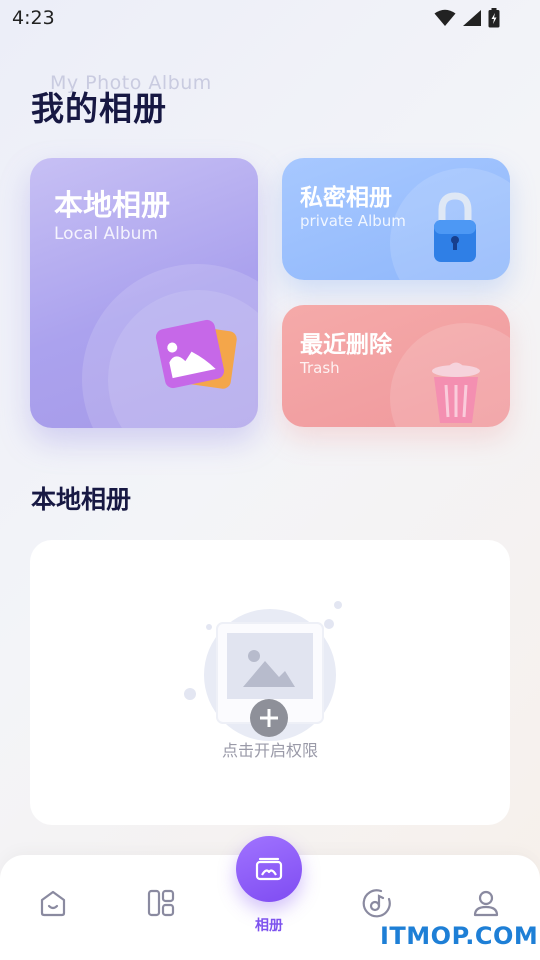  What do you see at coordinates (459, 936) in the screenshot?
I see `watermark: ITMOP.COM` at bounding box center [459, 936].